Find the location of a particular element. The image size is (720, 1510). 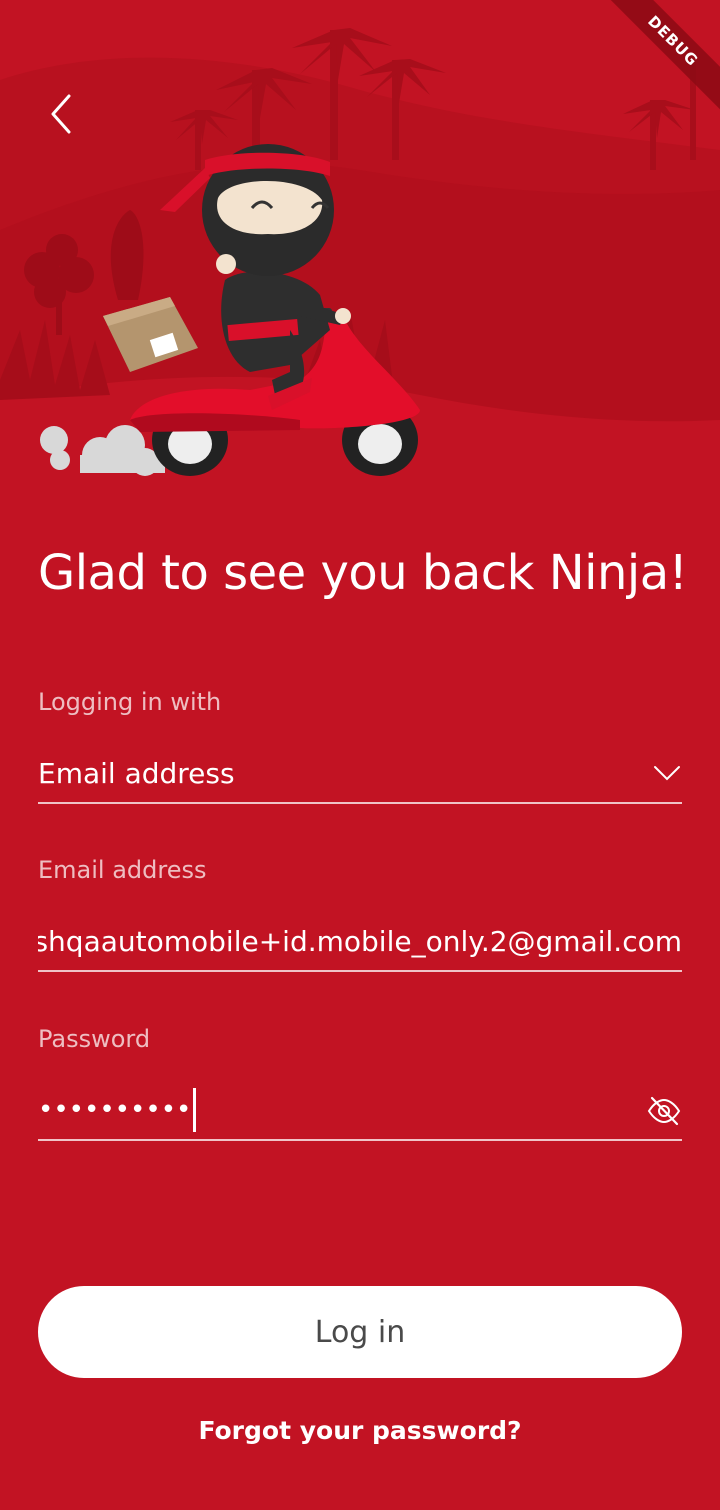

chevron-left-icon is located at coordinates (61, 114).